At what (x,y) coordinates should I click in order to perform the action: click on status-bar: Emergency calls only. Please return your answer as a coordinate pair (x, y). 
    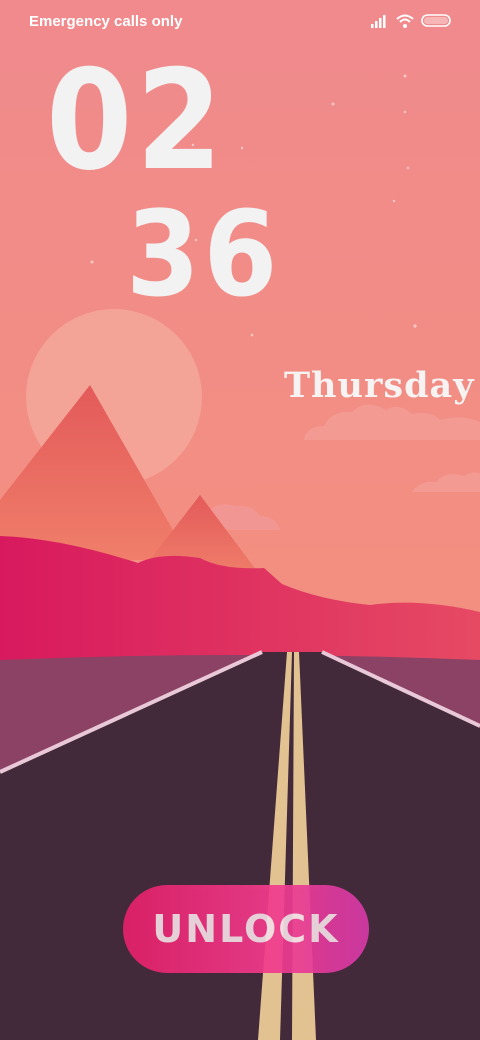
    Looking at the image, I should click on (240, 22).